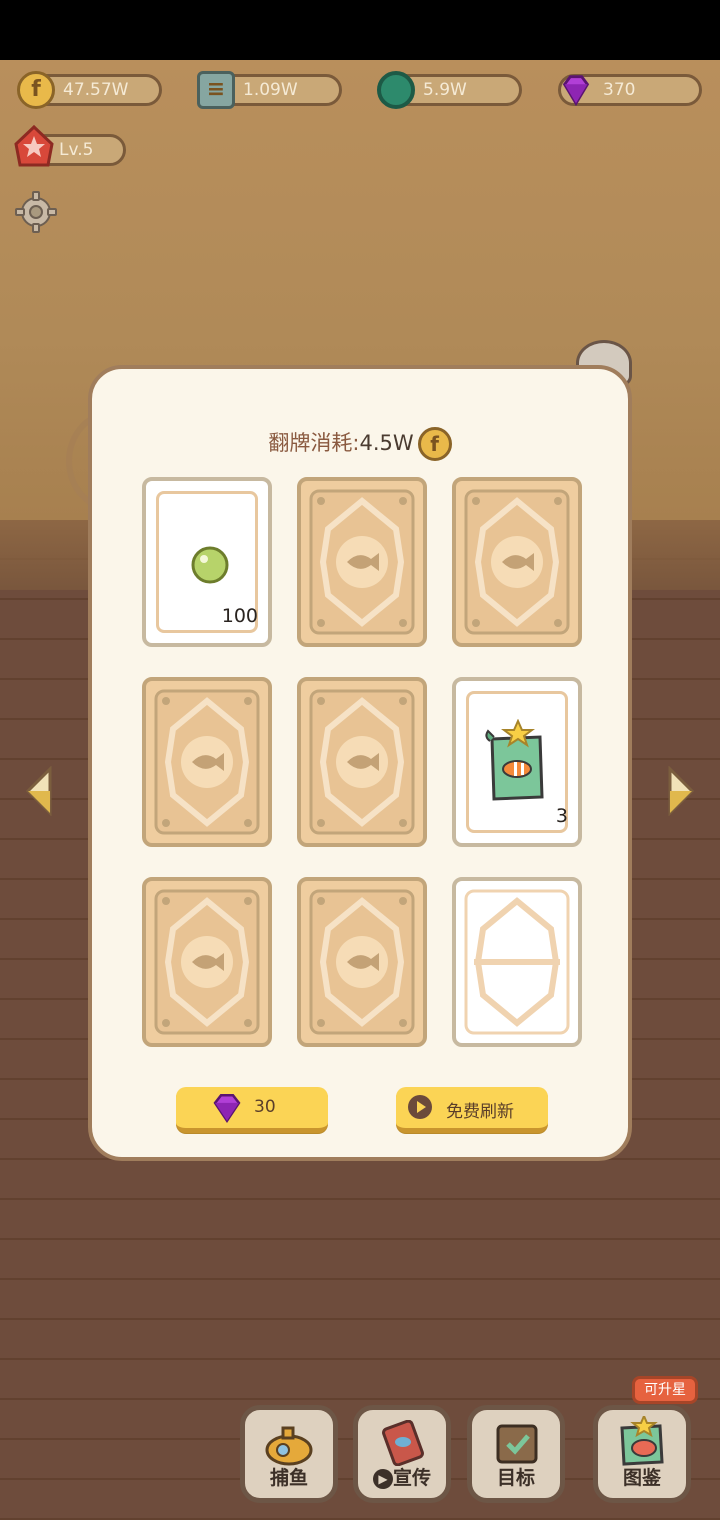  I want to click on rings-counter: 5.9W, so click(449, 90).